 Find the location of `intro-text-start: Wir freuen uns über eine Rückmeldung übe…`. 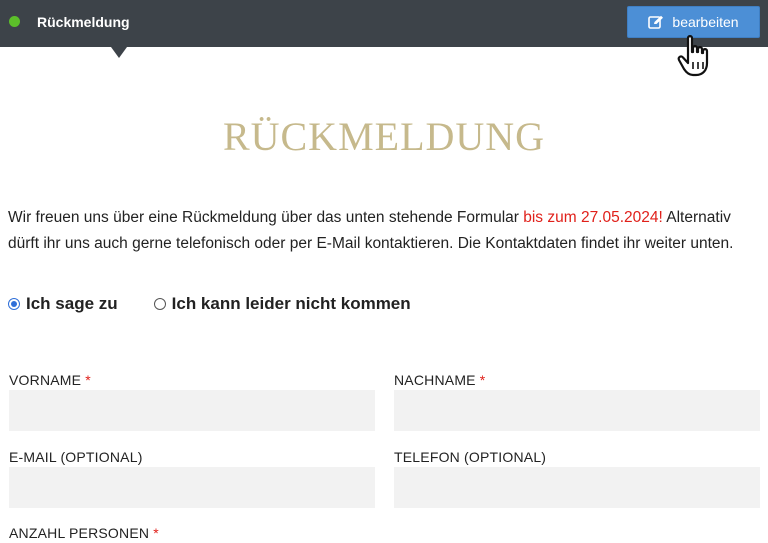

intro-text-start: Wir freuen uns über eine Rückmeldung übe… is located at coordinates (266, 217).